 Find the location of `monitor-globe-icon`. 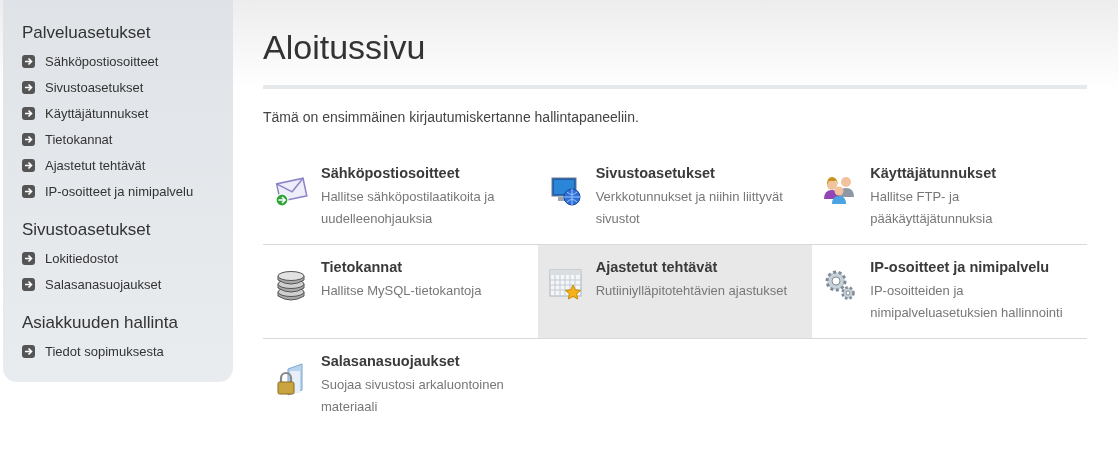

monitor-globe-icon is located at coordinates (565, 191).